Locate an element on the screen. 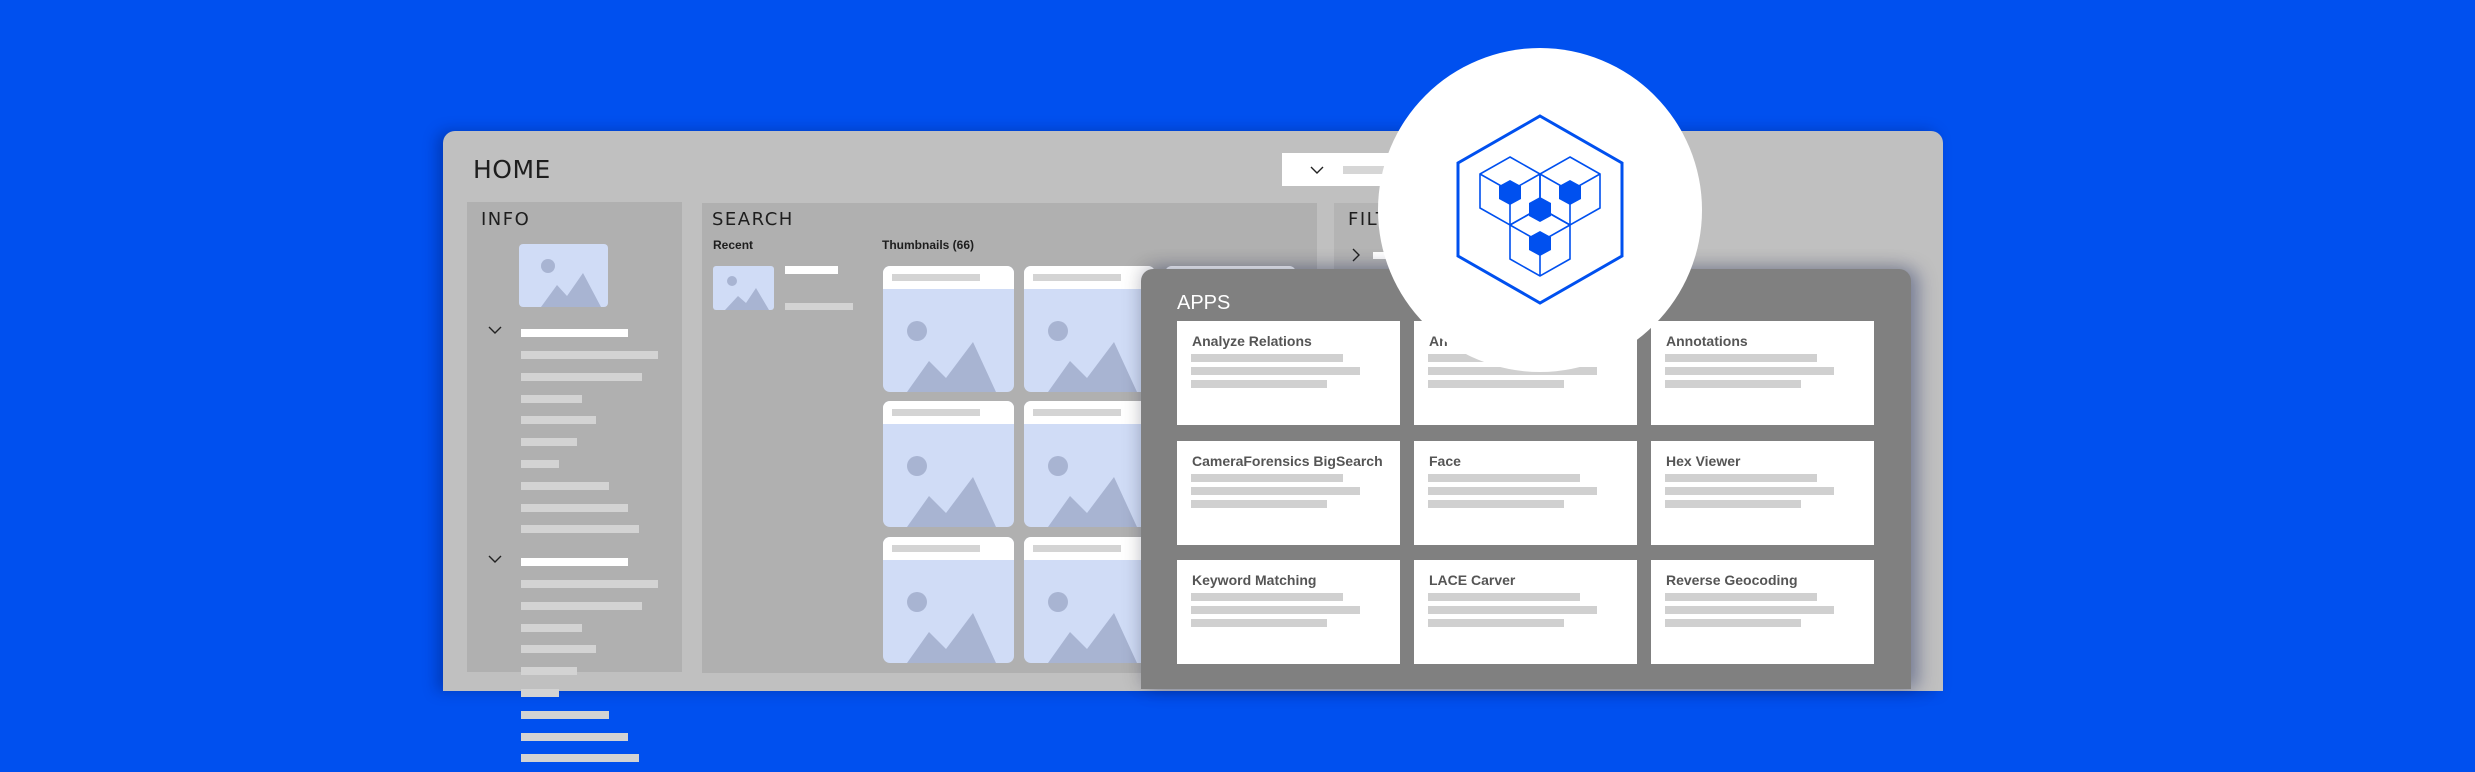 This screenshot has height=772, width=2475. app-card: LACE Carver is located at coordinates (1525, 612).